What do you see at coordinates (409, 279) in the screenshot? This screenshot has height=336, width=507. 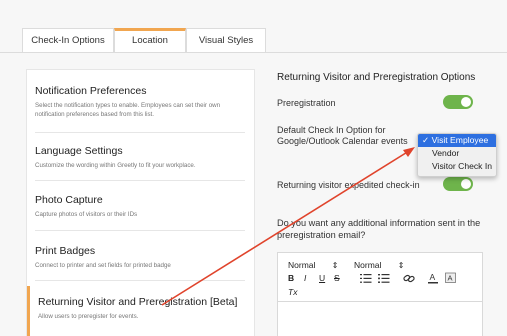 I see `link-icon` at bounding box center [409, 279].